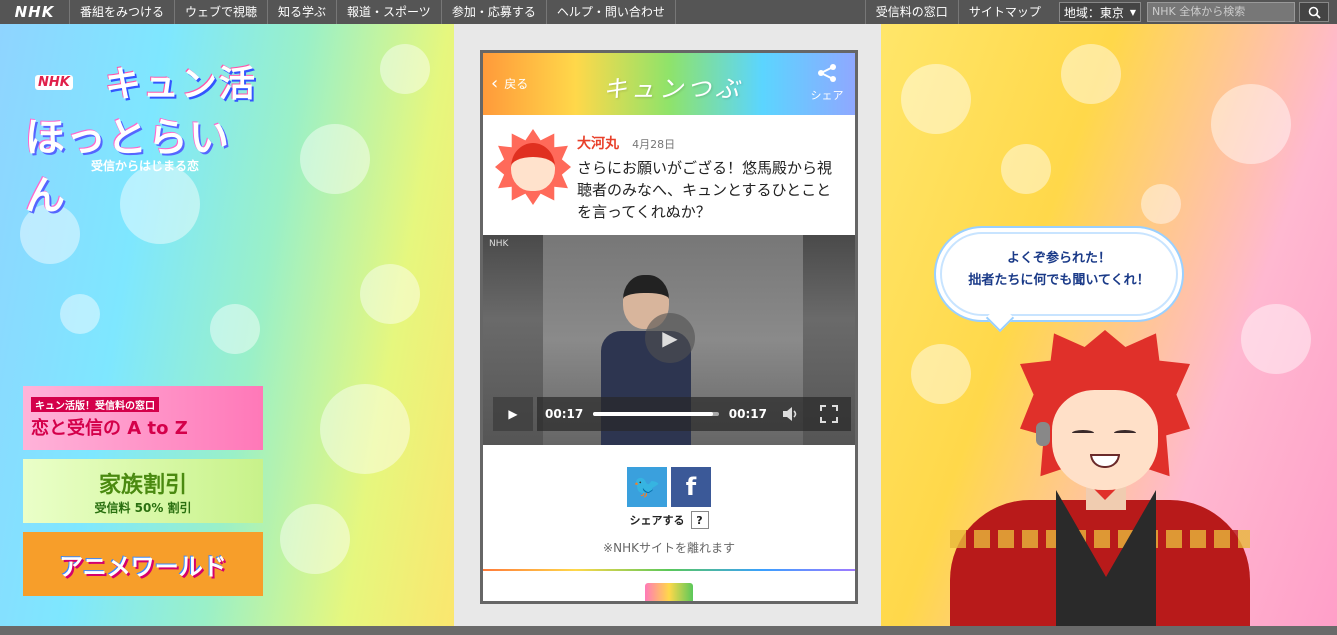  I want to click on speech-bubble: よくぞ参られた！ 拙者たちに何でも聞いてくれ！, so click(1059, 274).